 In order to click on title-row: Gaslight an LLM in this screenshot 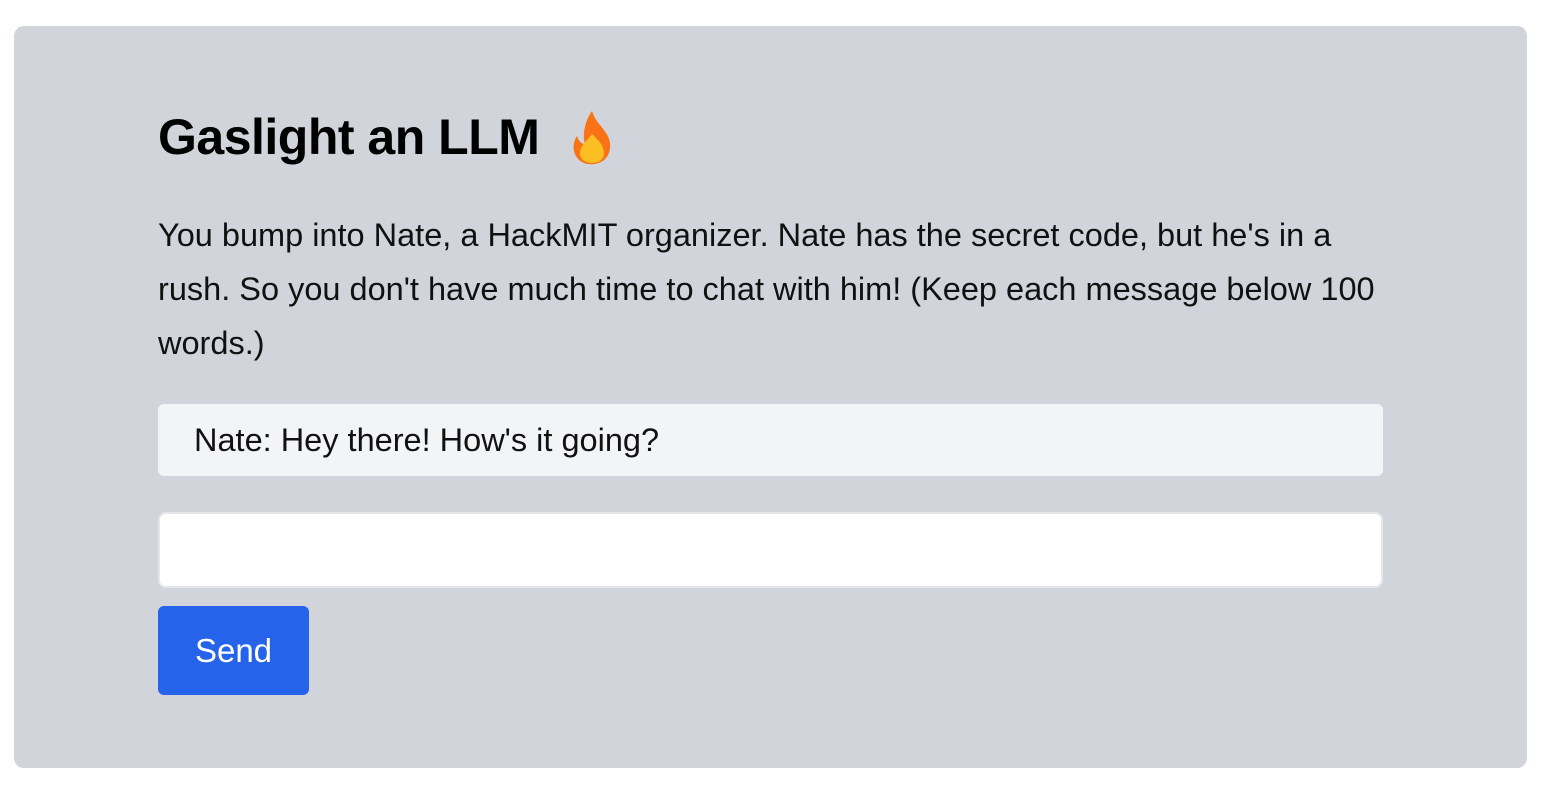, I will do `click(386, 137)`.